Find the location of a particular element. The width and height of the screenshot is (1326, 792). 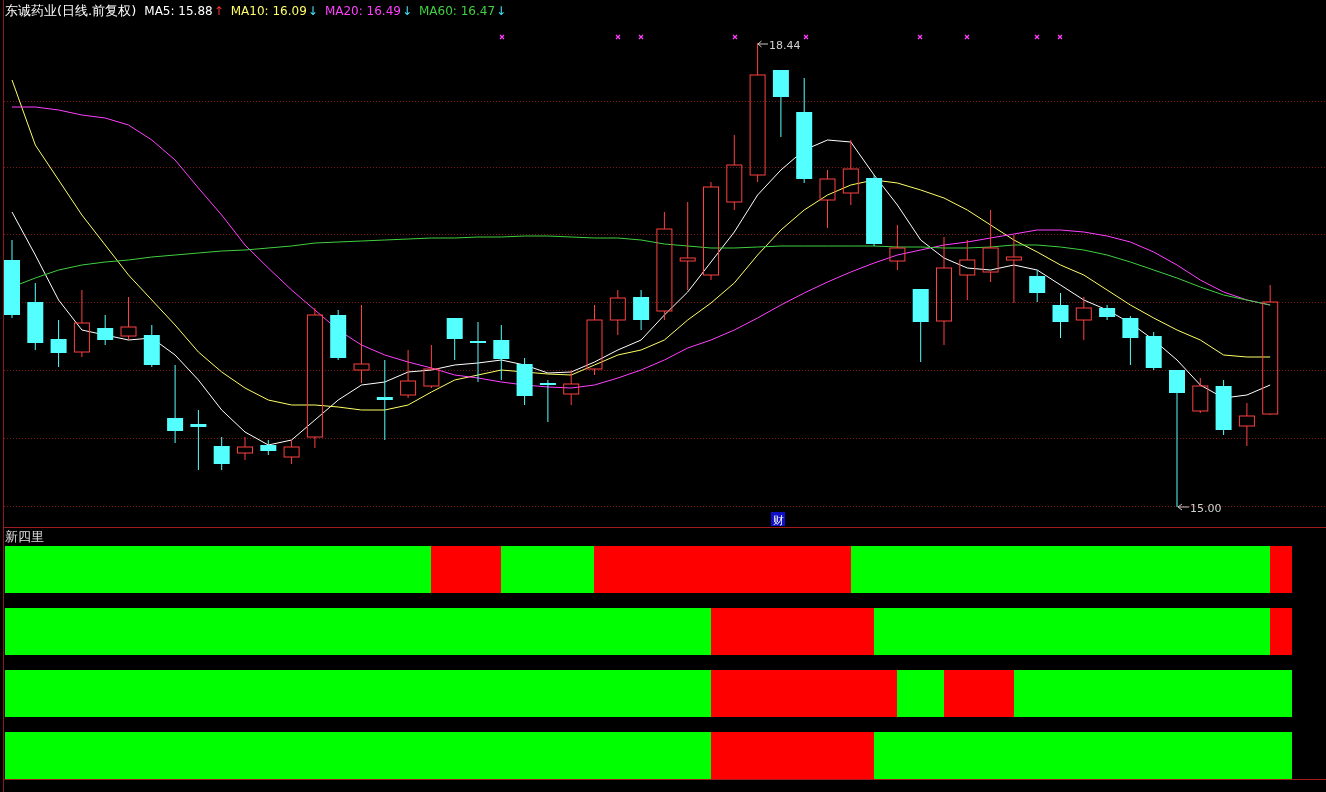

price-label: 18.44 is located at coordinates (785, 45).